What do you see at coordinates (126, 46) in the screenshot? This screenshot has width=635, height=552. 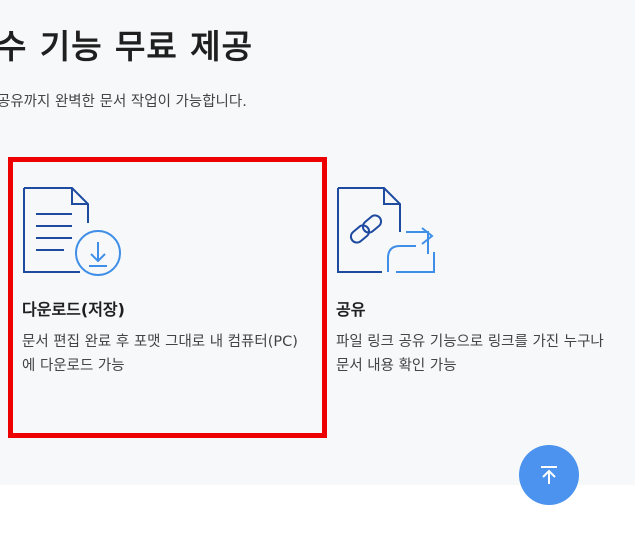 I see `section-headline: 수 기능 무료 제공` at bounding box center [126, 46].